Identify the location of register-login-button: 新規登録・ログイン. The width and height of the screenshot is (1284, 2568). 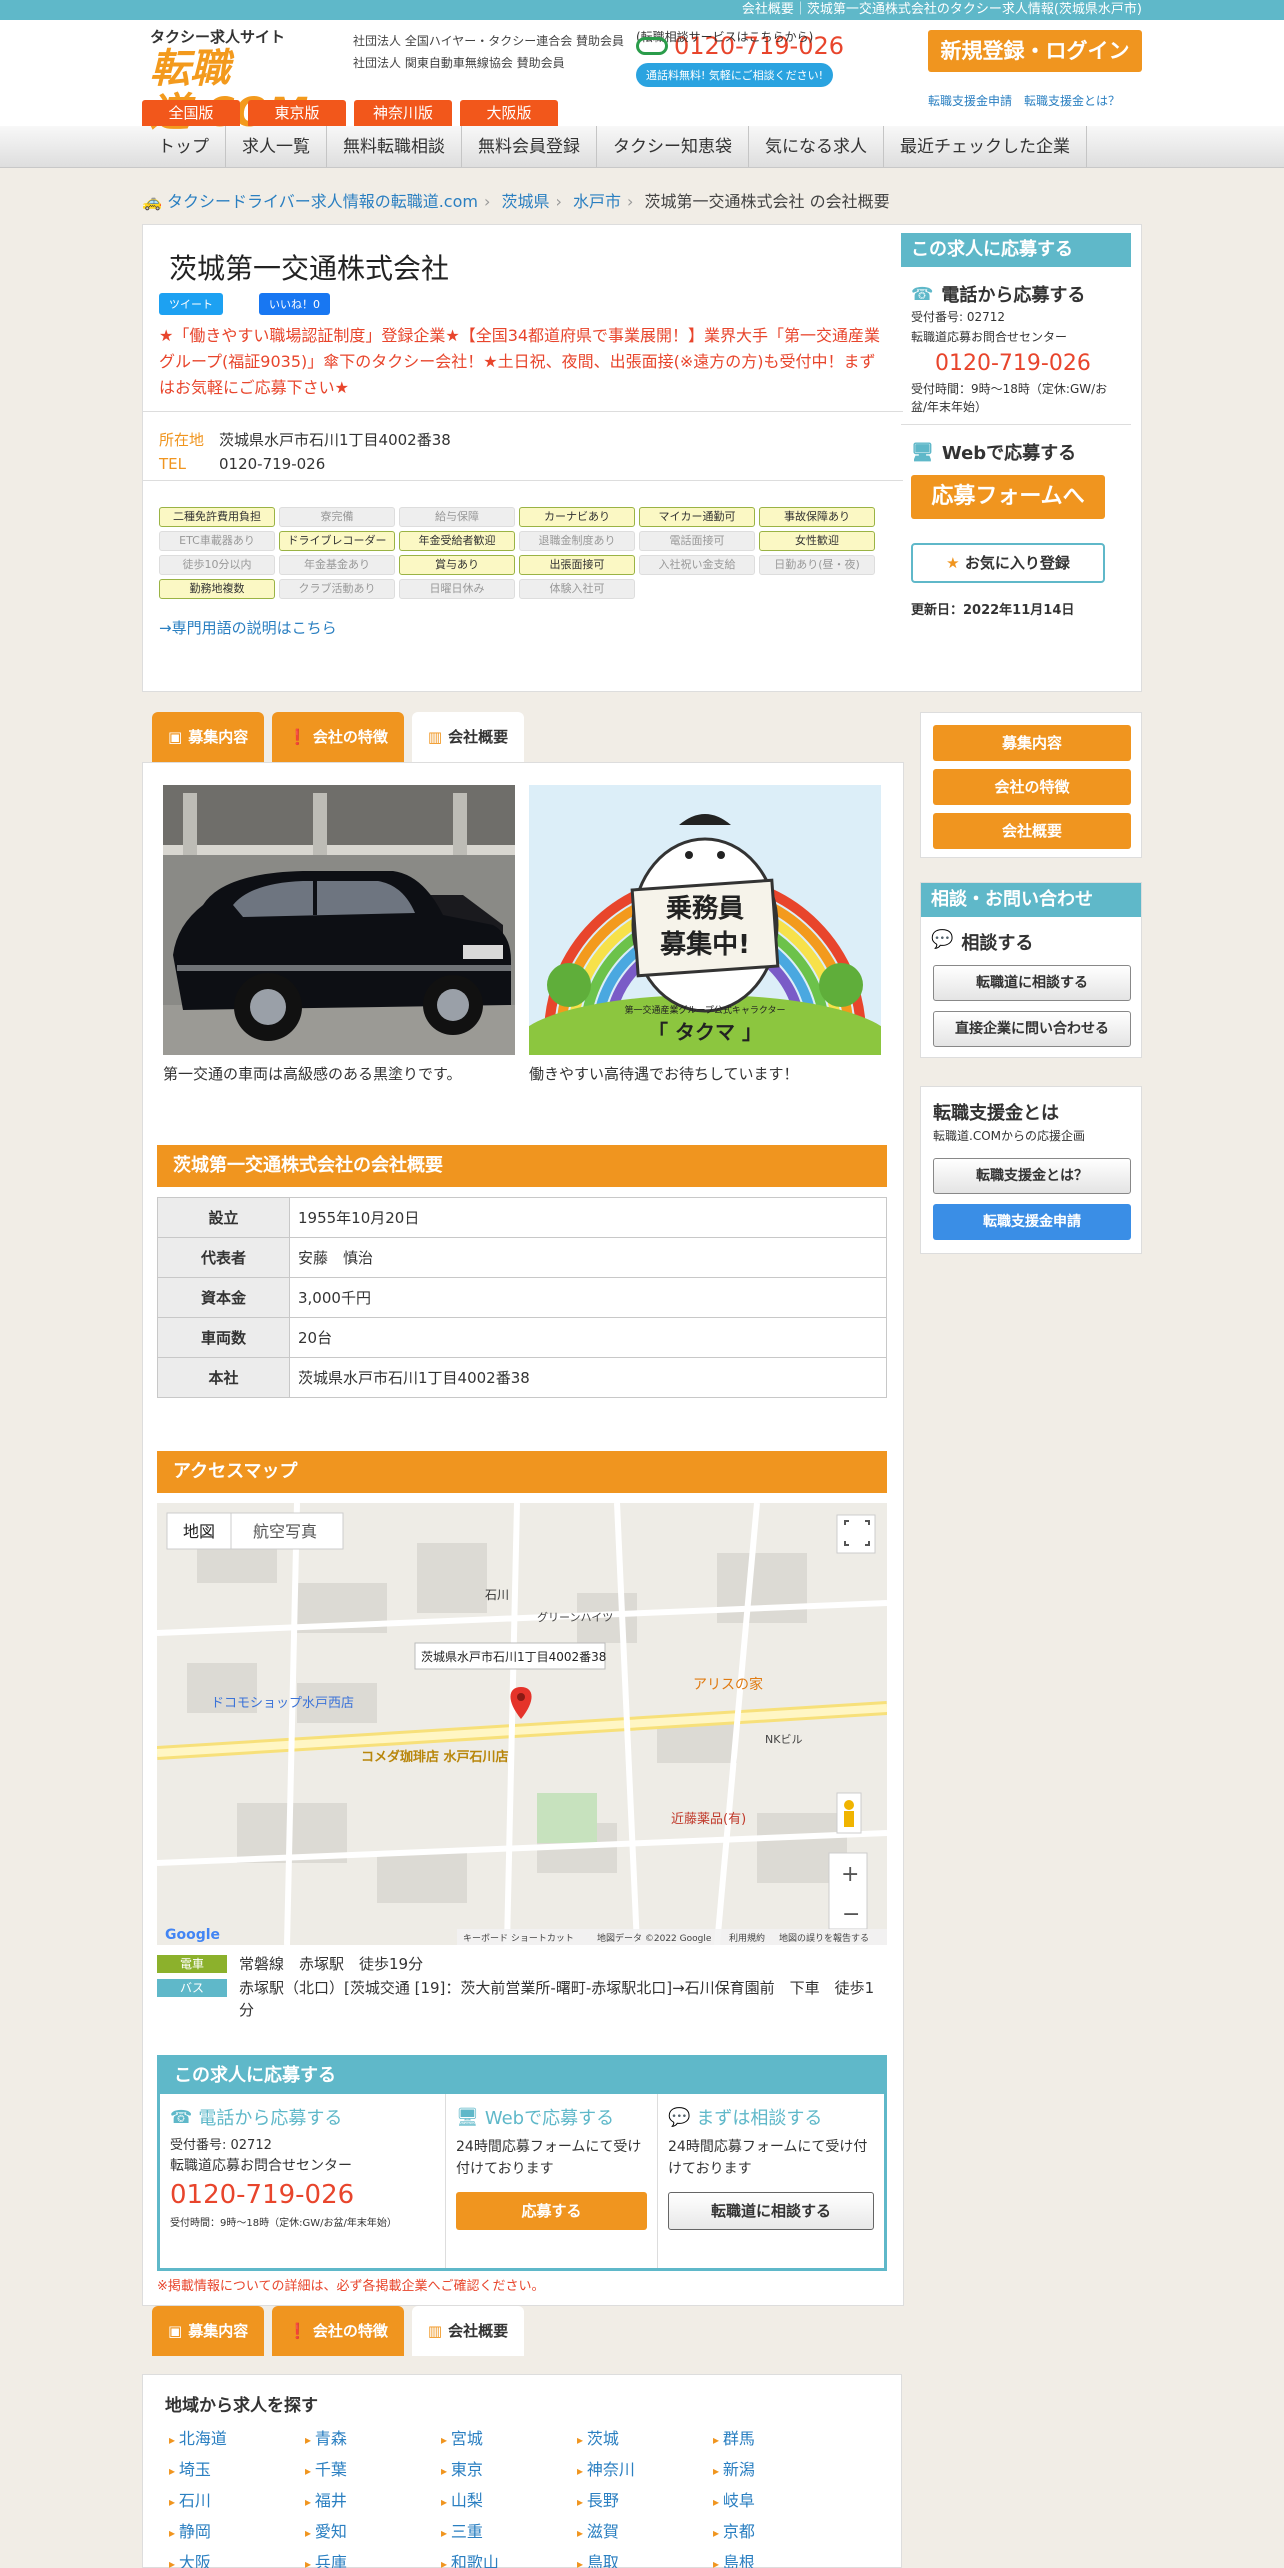
(1035, 51).